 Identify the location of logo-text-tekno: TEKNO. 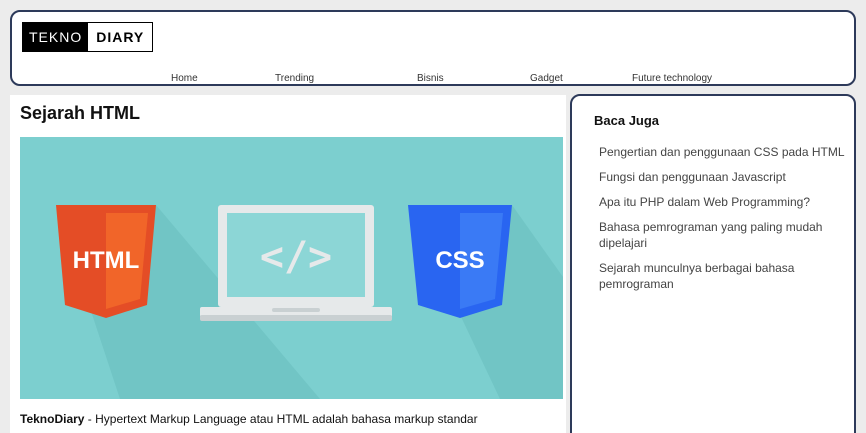
(56, 37).